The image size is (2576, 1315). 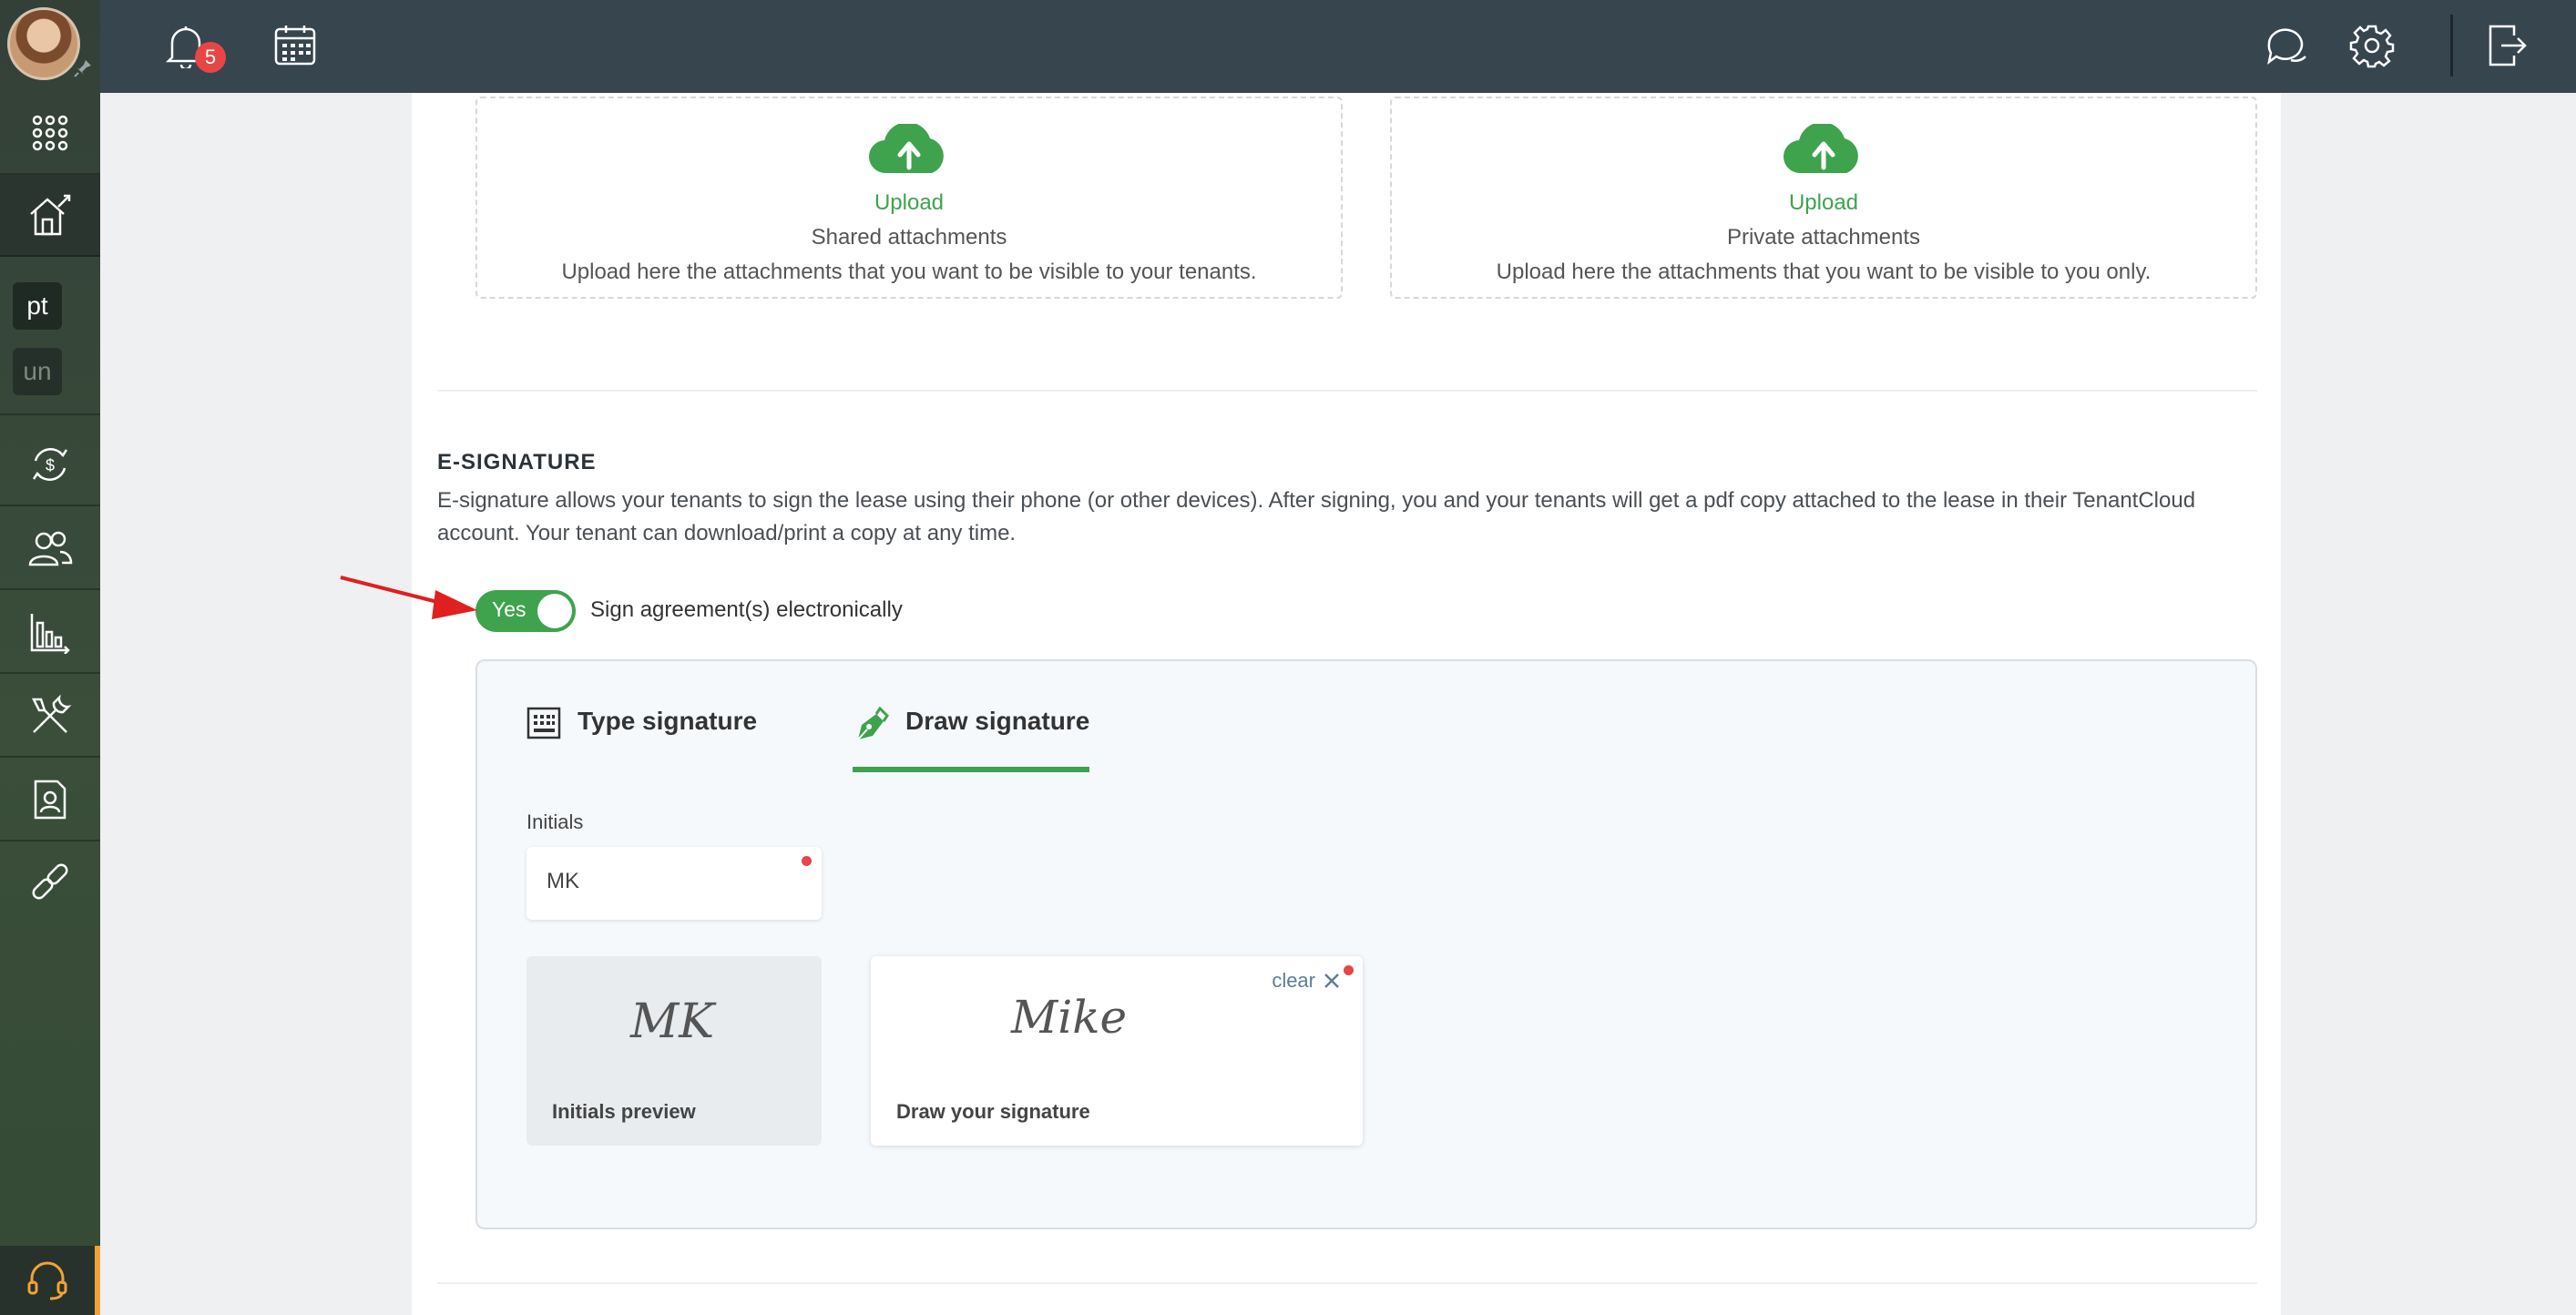 I want to click on properties-icon, so click(x=50, y=215).